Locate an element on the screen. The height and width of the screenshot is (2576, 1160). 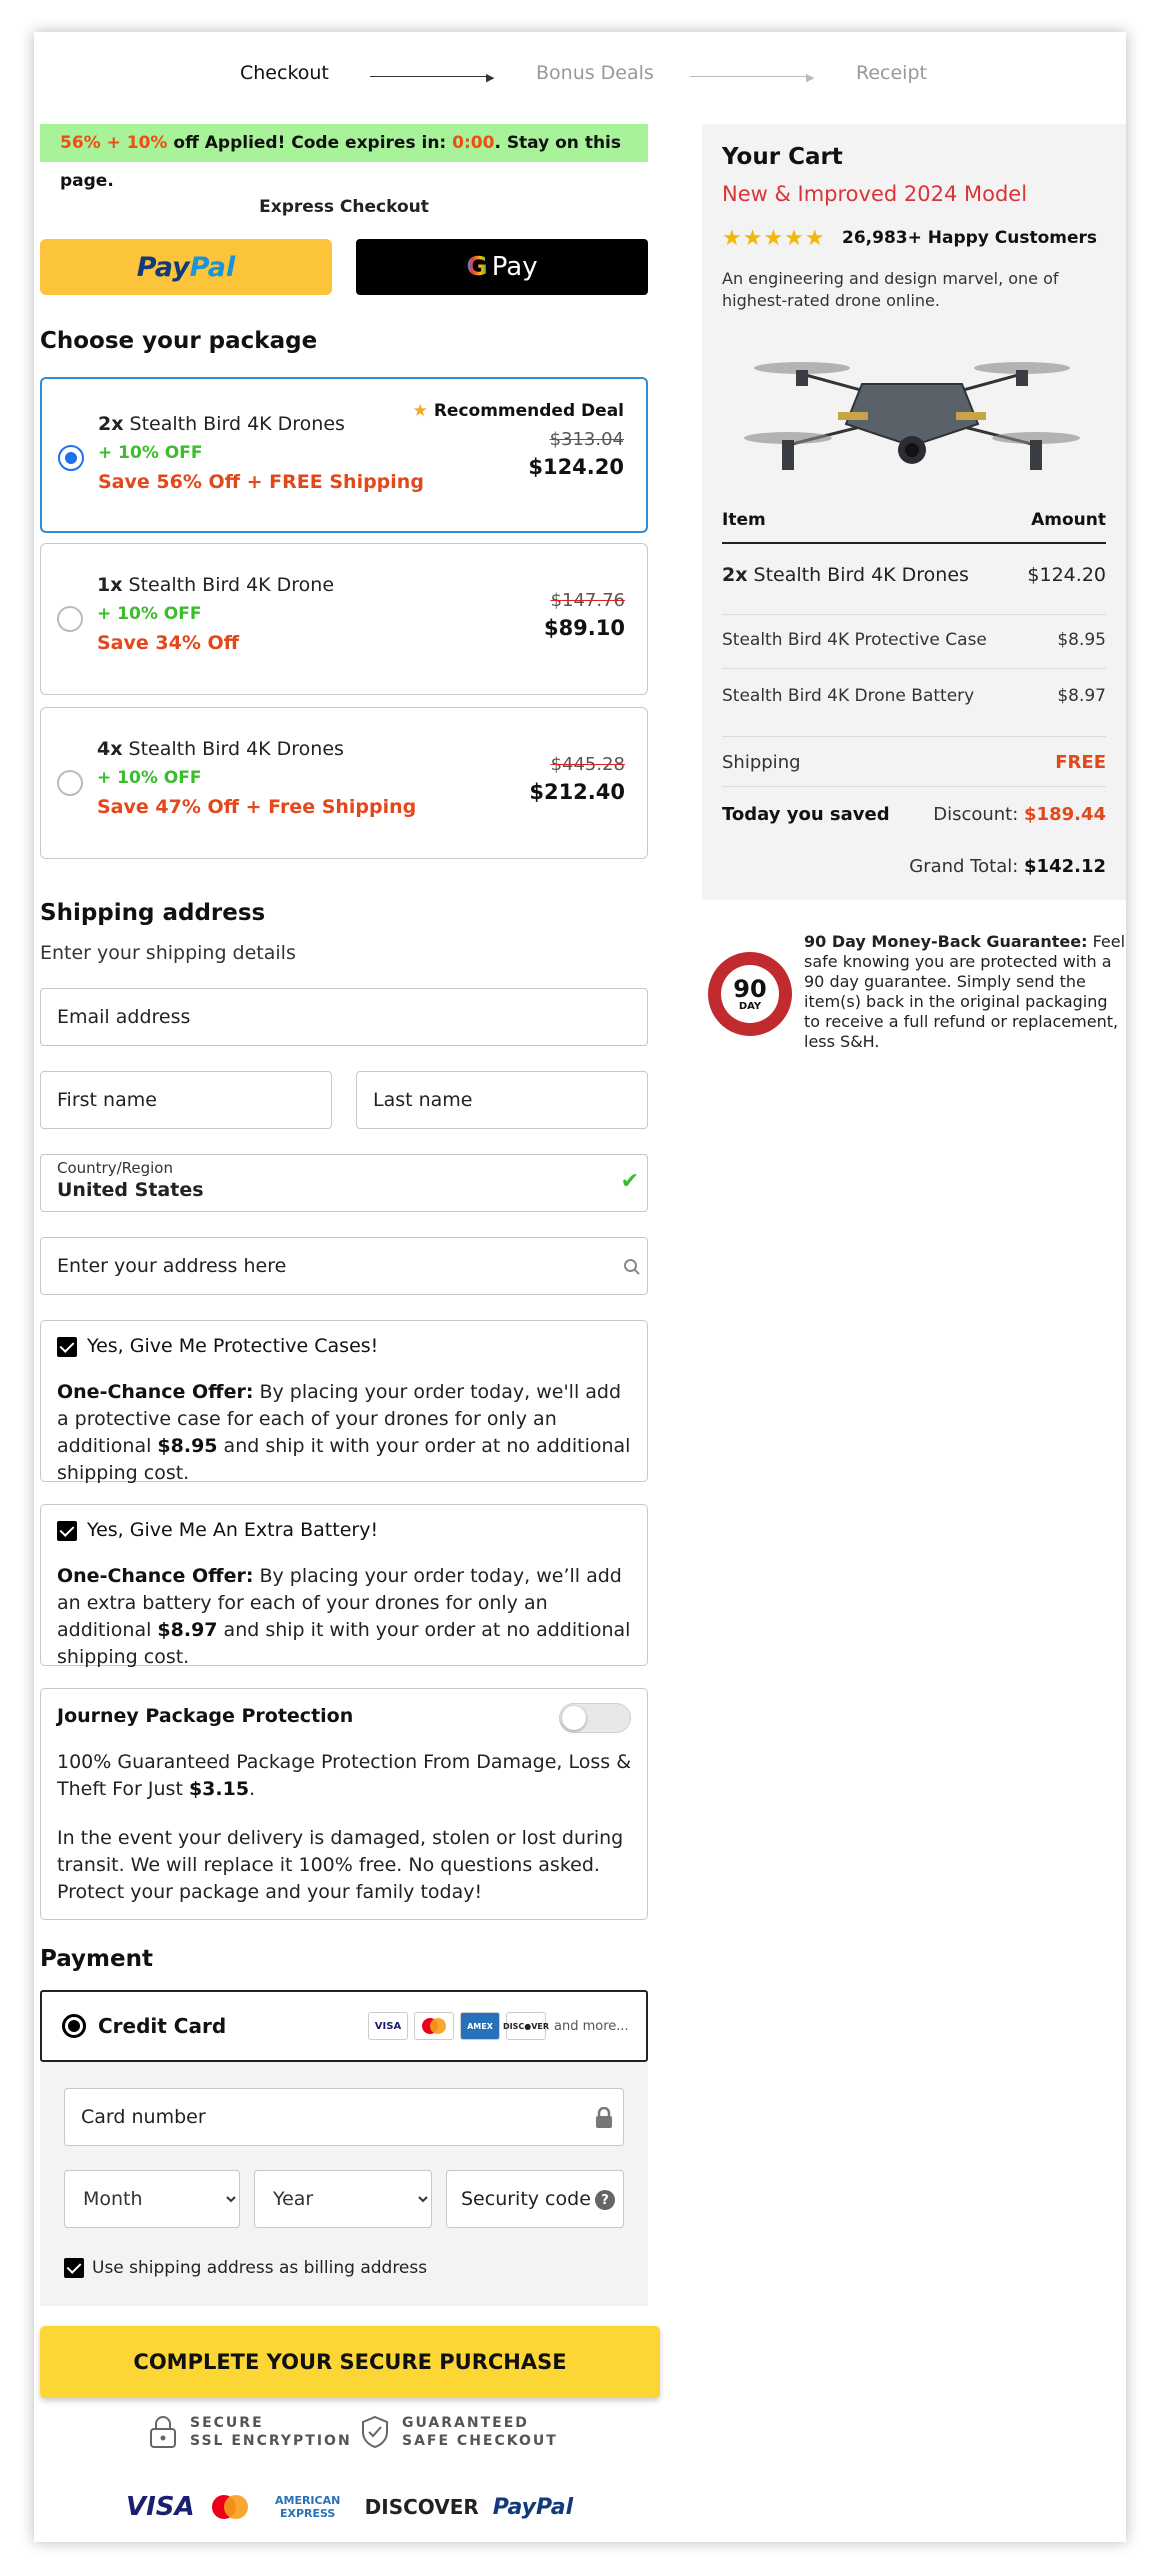
complete-purchase-button: COMPLETE YOUR SECURE PURCHASE is located at coordinates (350, 2362).